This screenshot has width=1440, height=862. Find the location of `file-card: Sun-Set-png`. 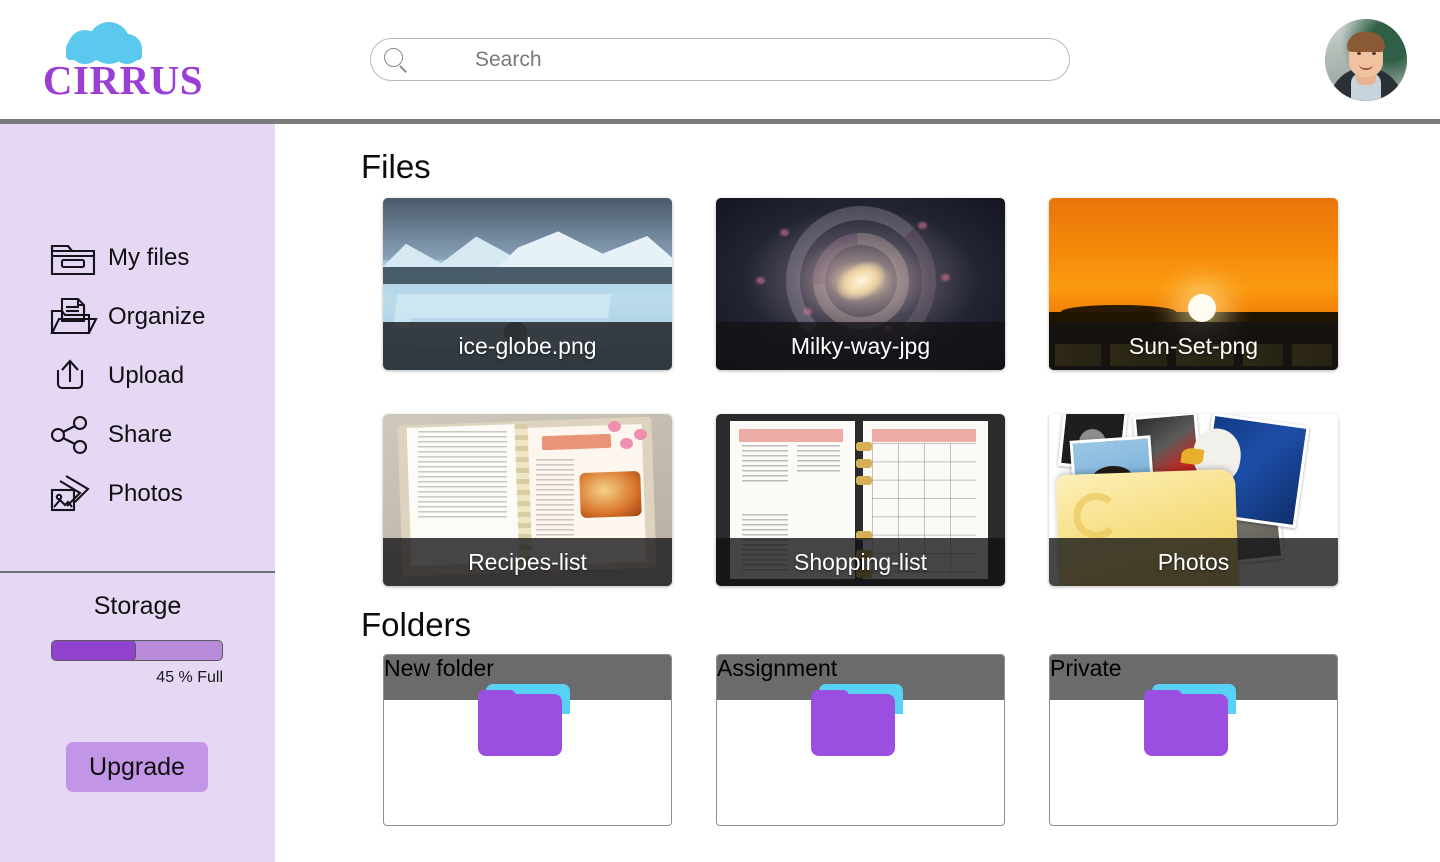

file-card: Sun-Set-png is located at coordinates (1193, 284).